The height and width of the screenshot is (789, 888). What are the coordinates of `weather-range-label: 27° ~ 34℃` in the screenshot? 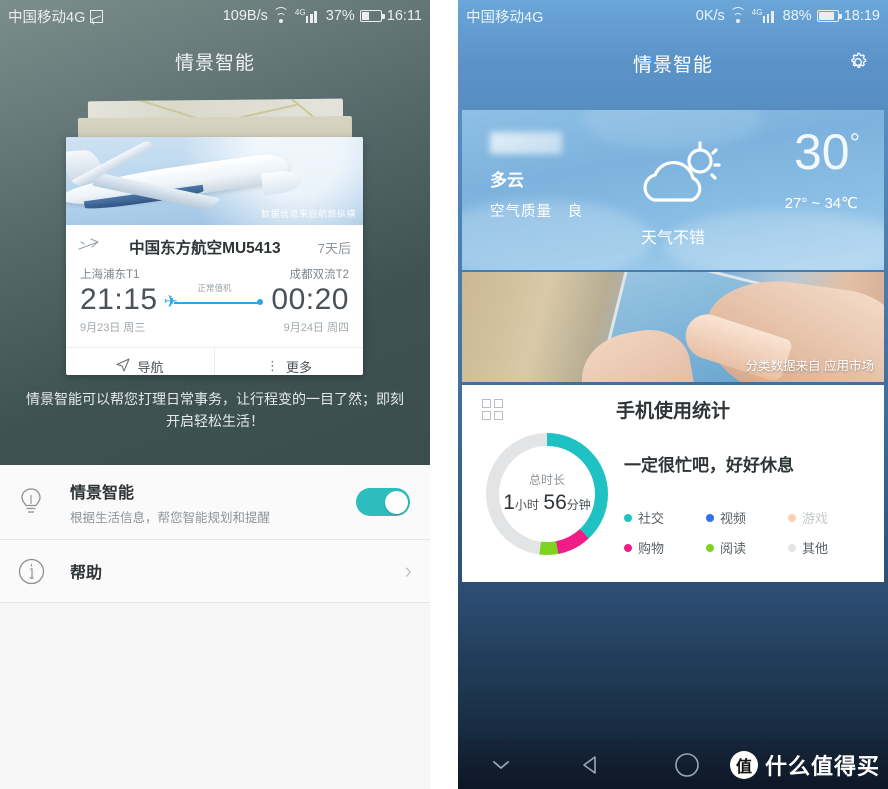 It's located at (821, 203).